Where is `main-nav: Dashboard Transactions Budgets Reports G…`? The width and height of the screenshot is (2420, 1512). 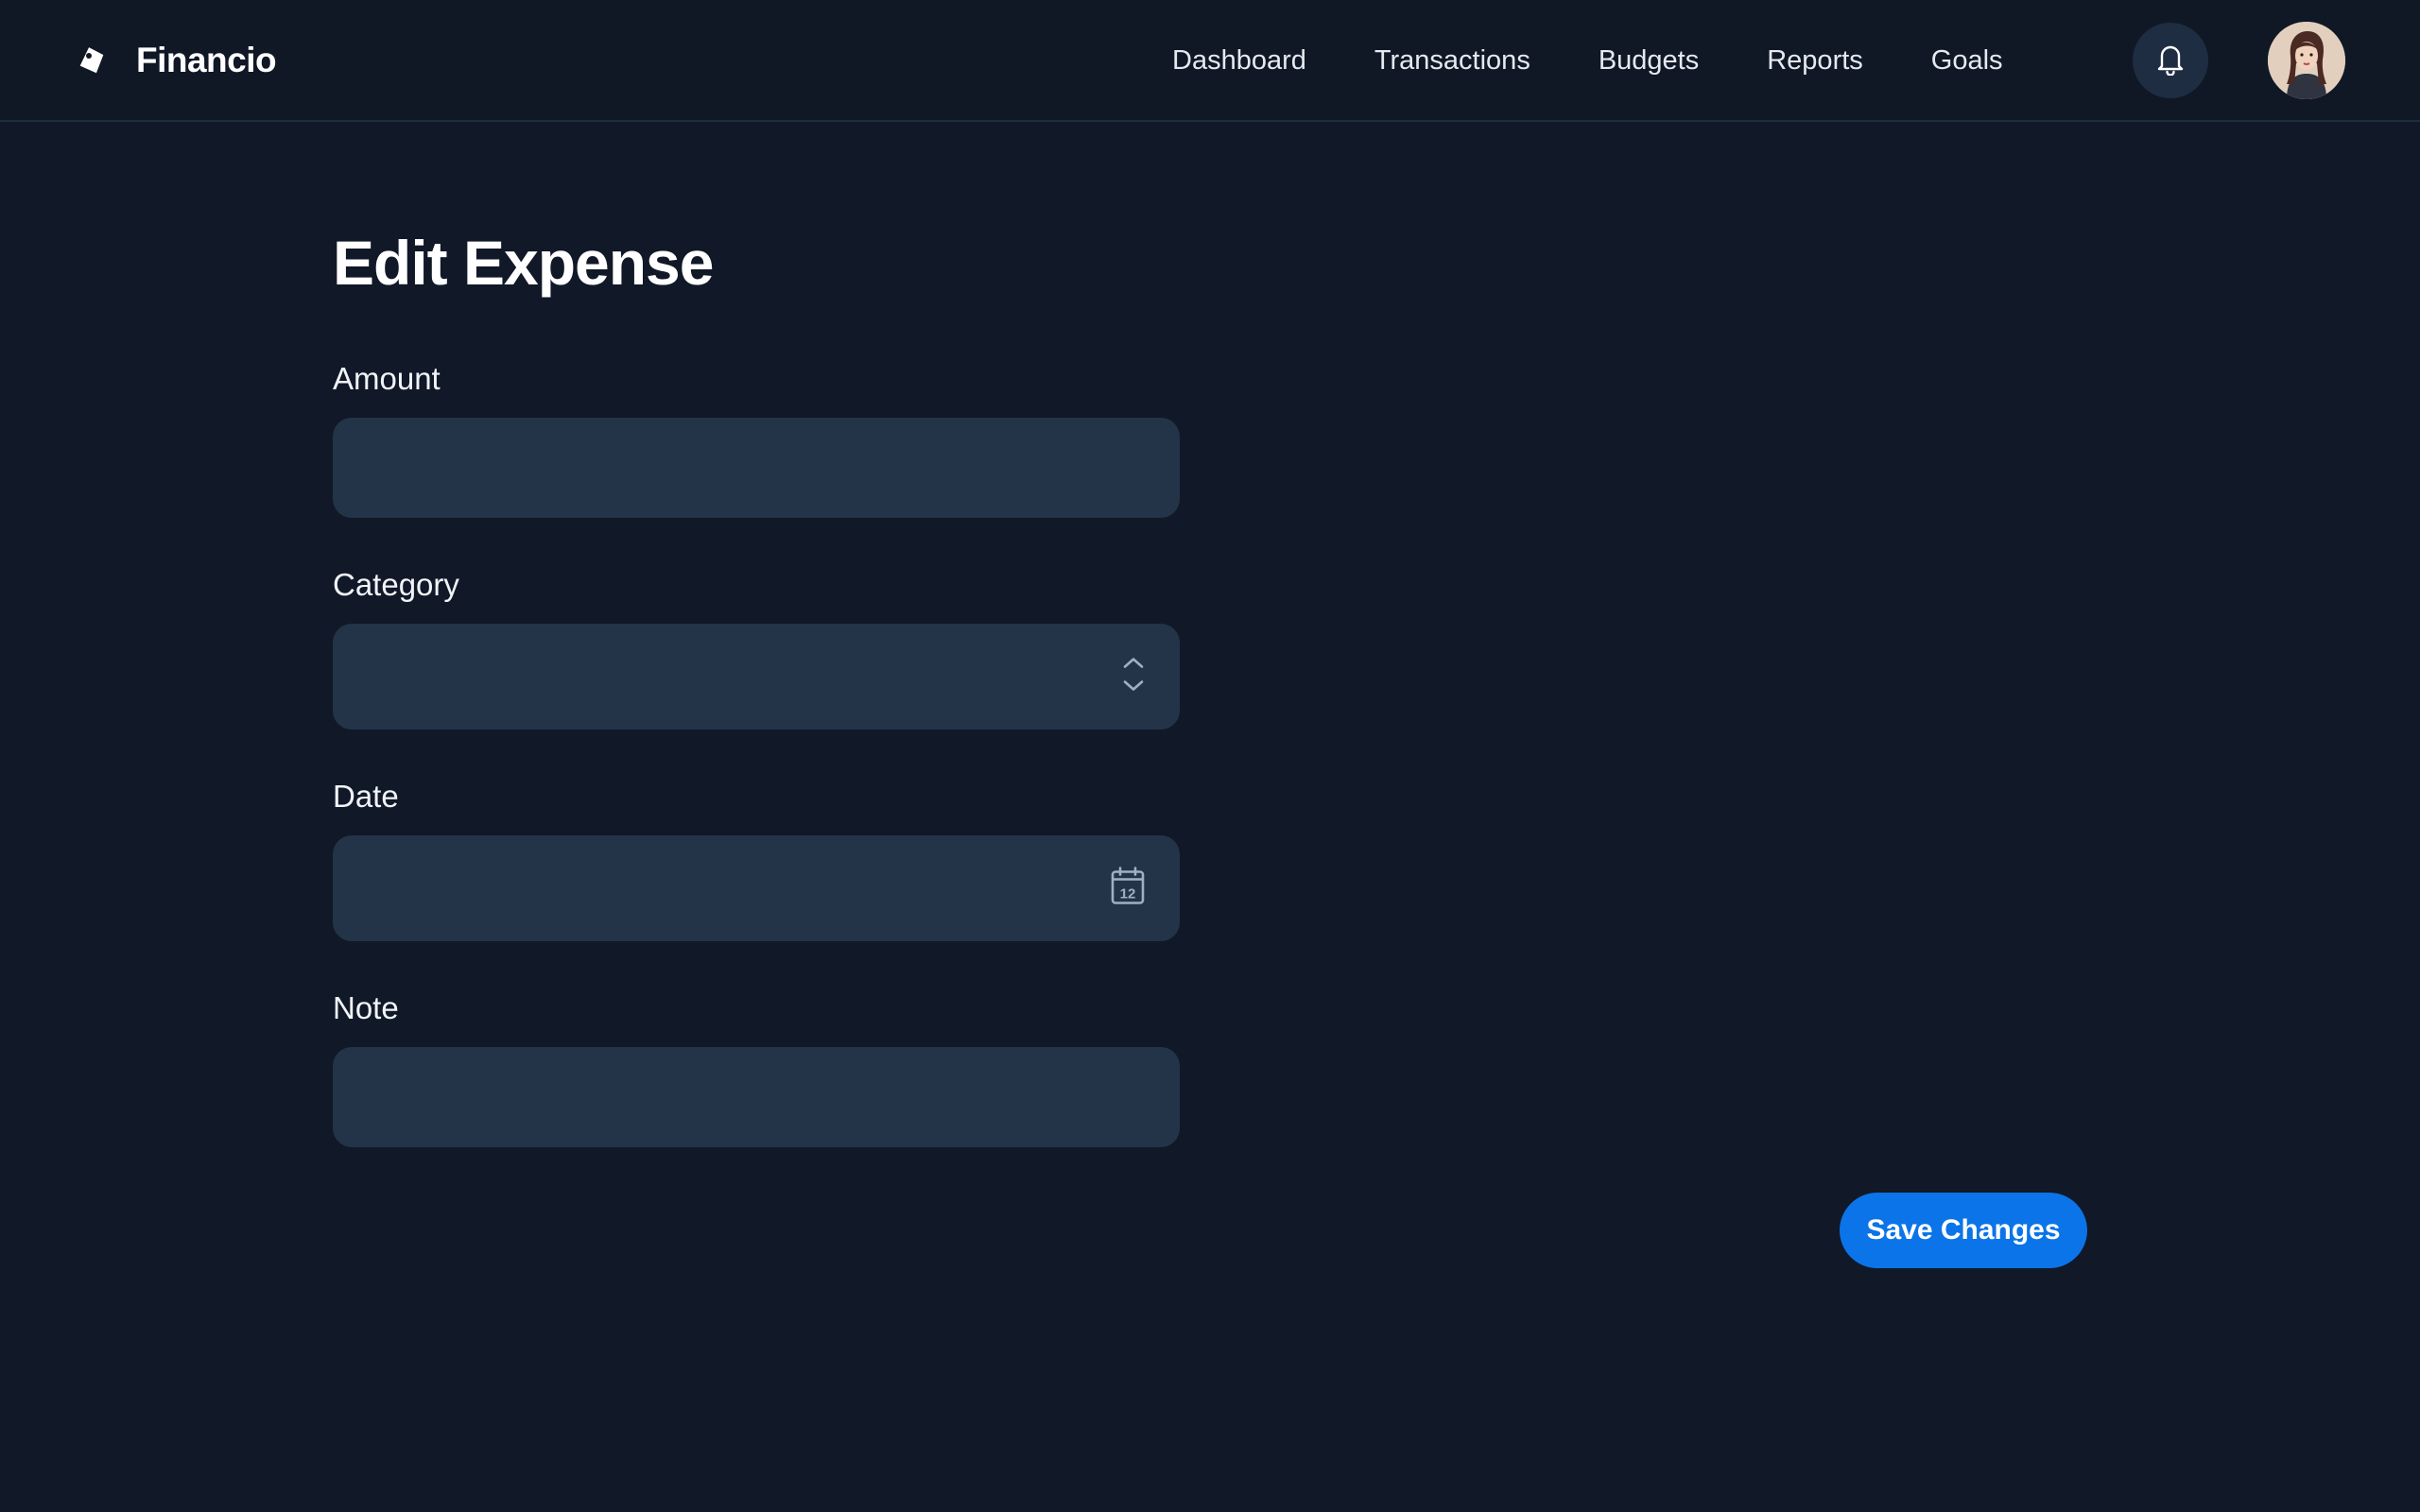
main-nav: Dashboard Transactions Budgets Reports G… is located at coordinates (1587, 60).